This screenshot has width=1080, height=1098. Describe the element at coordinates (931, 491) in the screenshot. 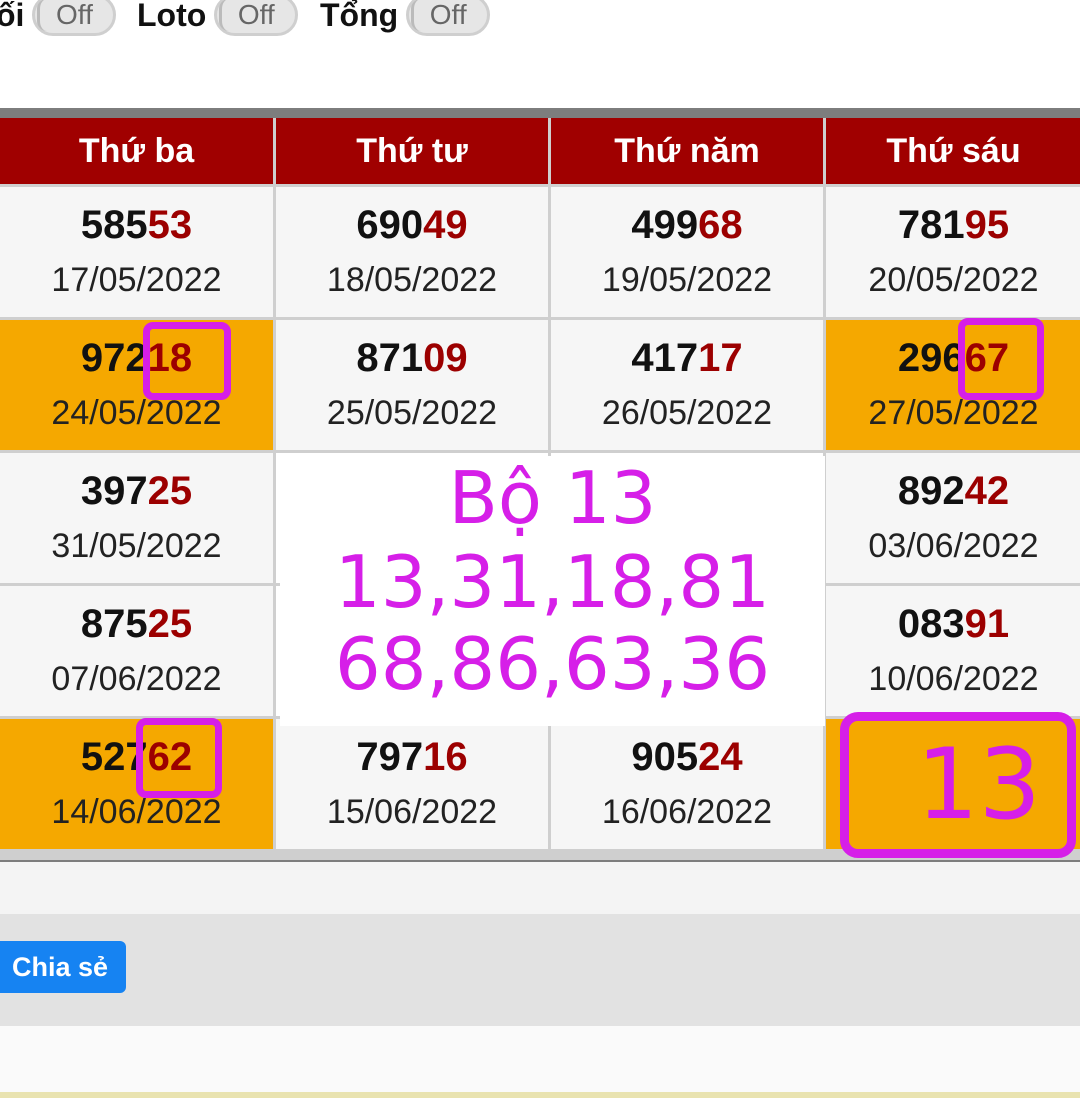

I see `number-head: 892` at that location.